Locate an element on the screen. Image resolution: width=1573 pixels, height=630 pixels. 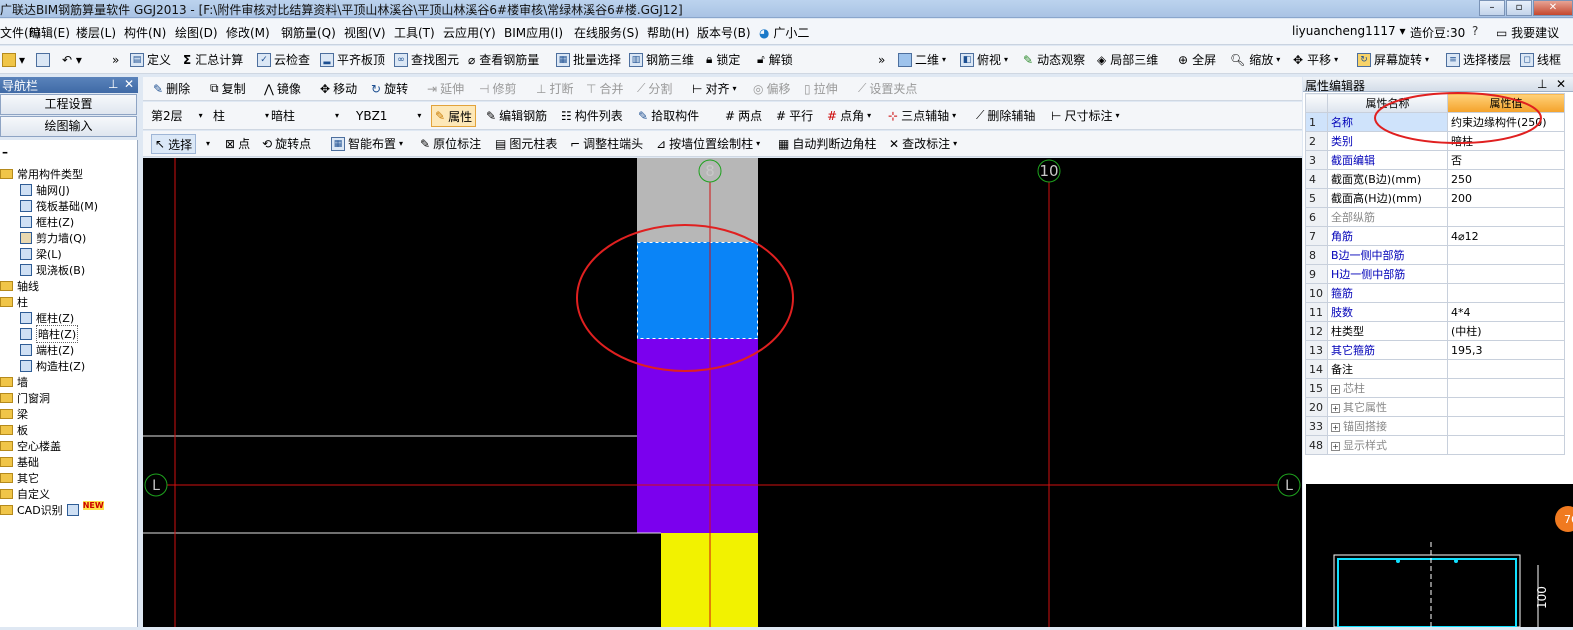
edit-rebar-button: ✎ 编辑钢筋 is located at coordinates (516, 115).